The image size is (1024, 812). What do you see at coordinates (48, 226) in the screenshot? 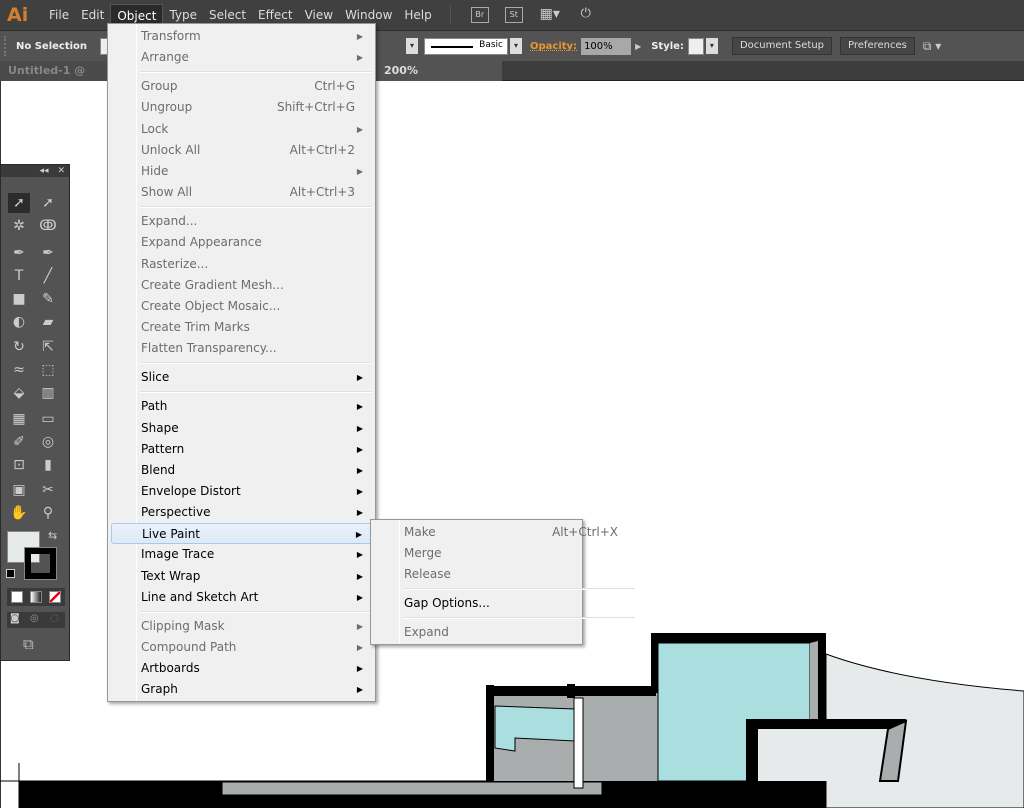
I see `lasso-tool-icon: ↂ` at bounding box center [48, 226].